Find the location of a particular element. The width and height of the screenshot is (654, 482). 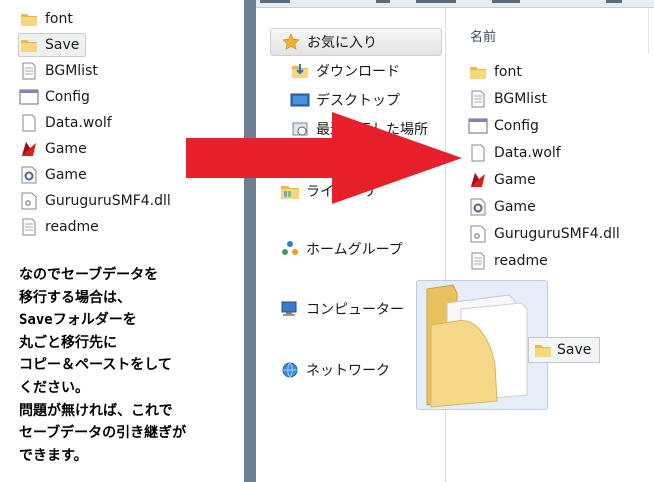

drag-label-text: Save is located at coordinates (574, 350).